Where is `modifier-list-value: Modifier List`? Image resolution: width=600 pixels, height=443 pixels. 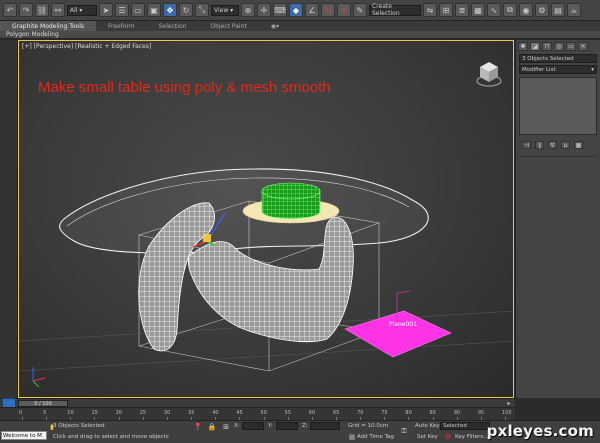 modifier-list-value: Modifier List is located at coordinates (539, 69).